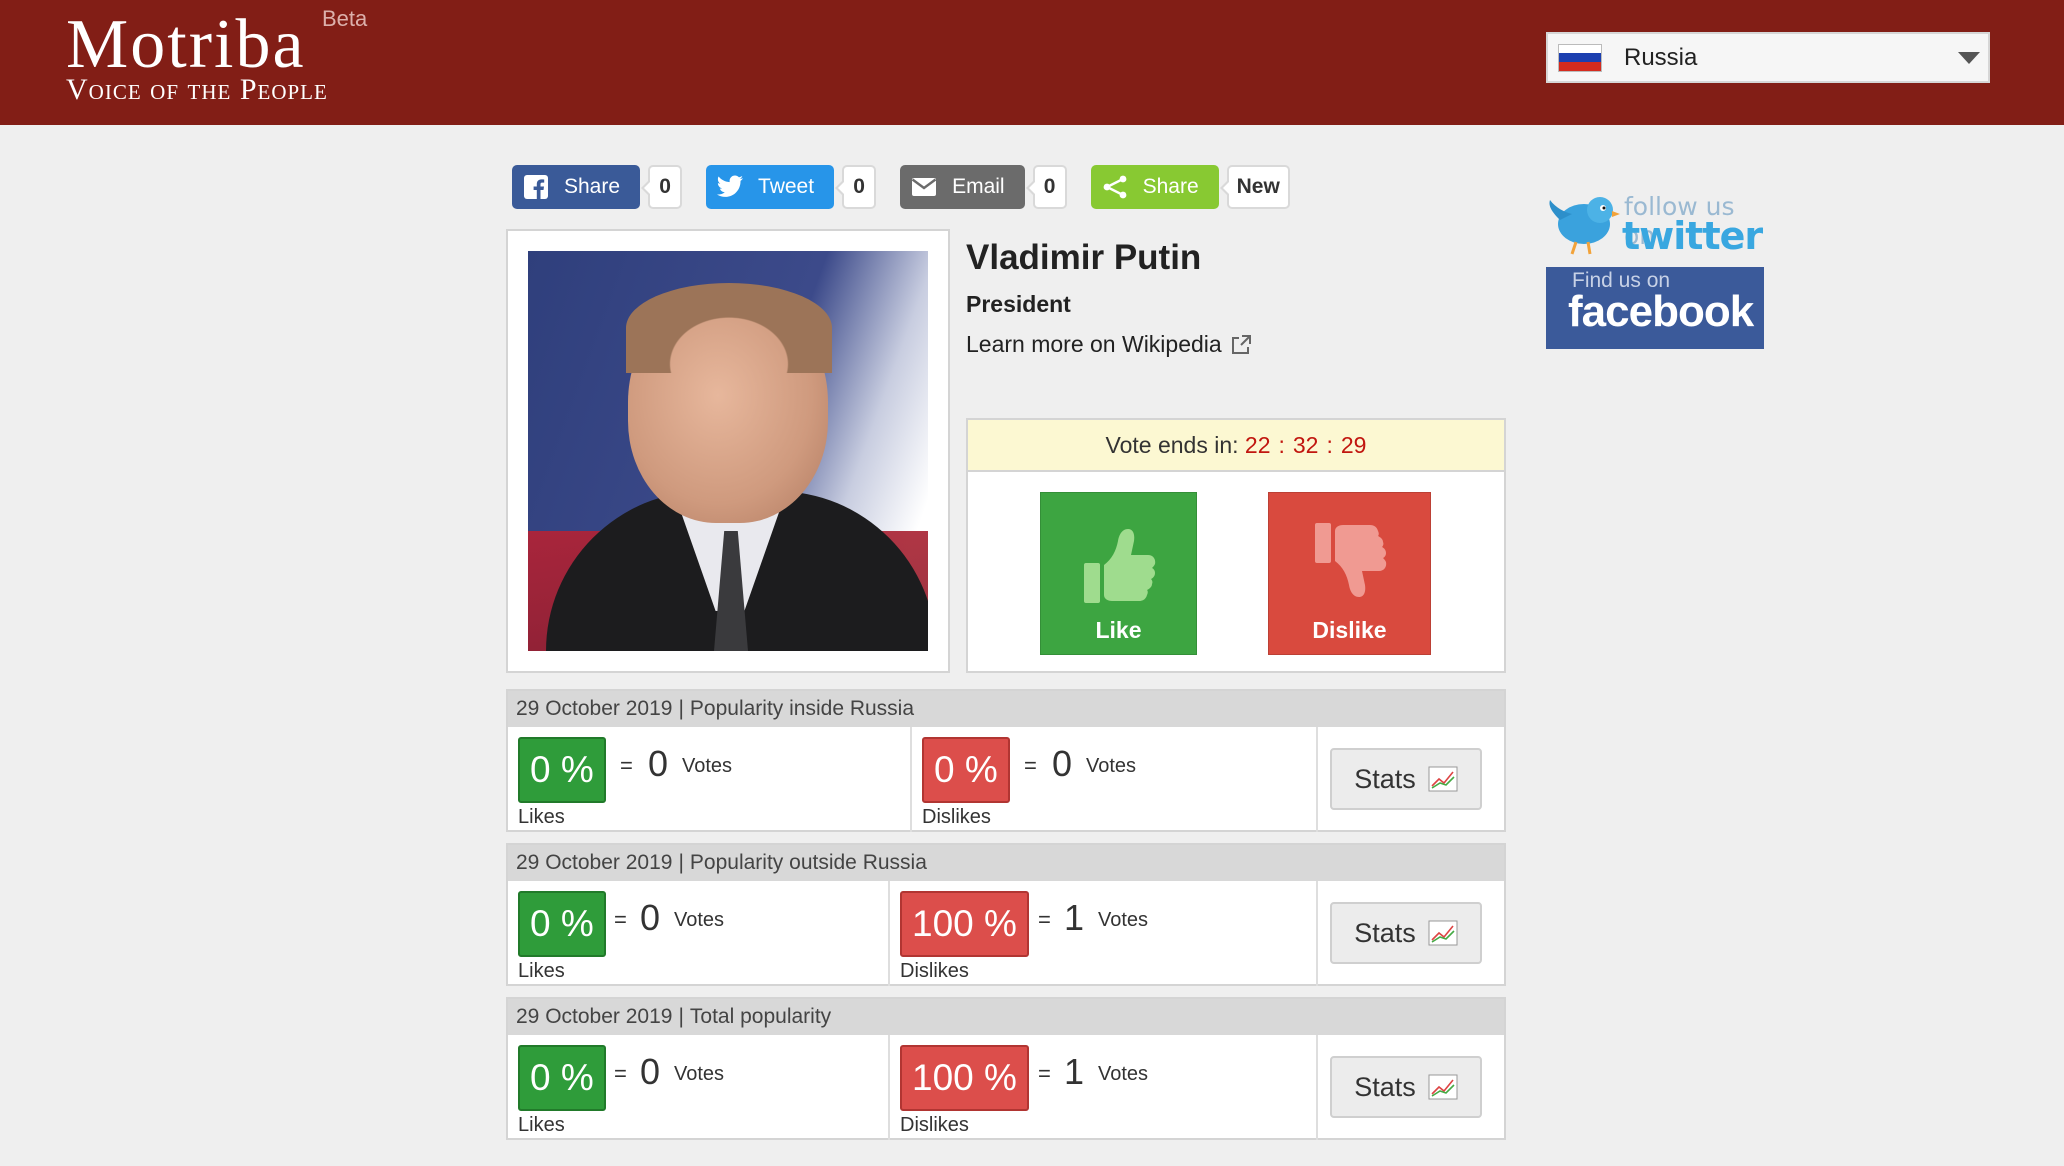 The width and height of the screenshot is (2064, 1166). What do you see at coordinates (1170, 186) in the screenshot?
I see `generic-share-label: Share` at bounding box center [1170, 186].